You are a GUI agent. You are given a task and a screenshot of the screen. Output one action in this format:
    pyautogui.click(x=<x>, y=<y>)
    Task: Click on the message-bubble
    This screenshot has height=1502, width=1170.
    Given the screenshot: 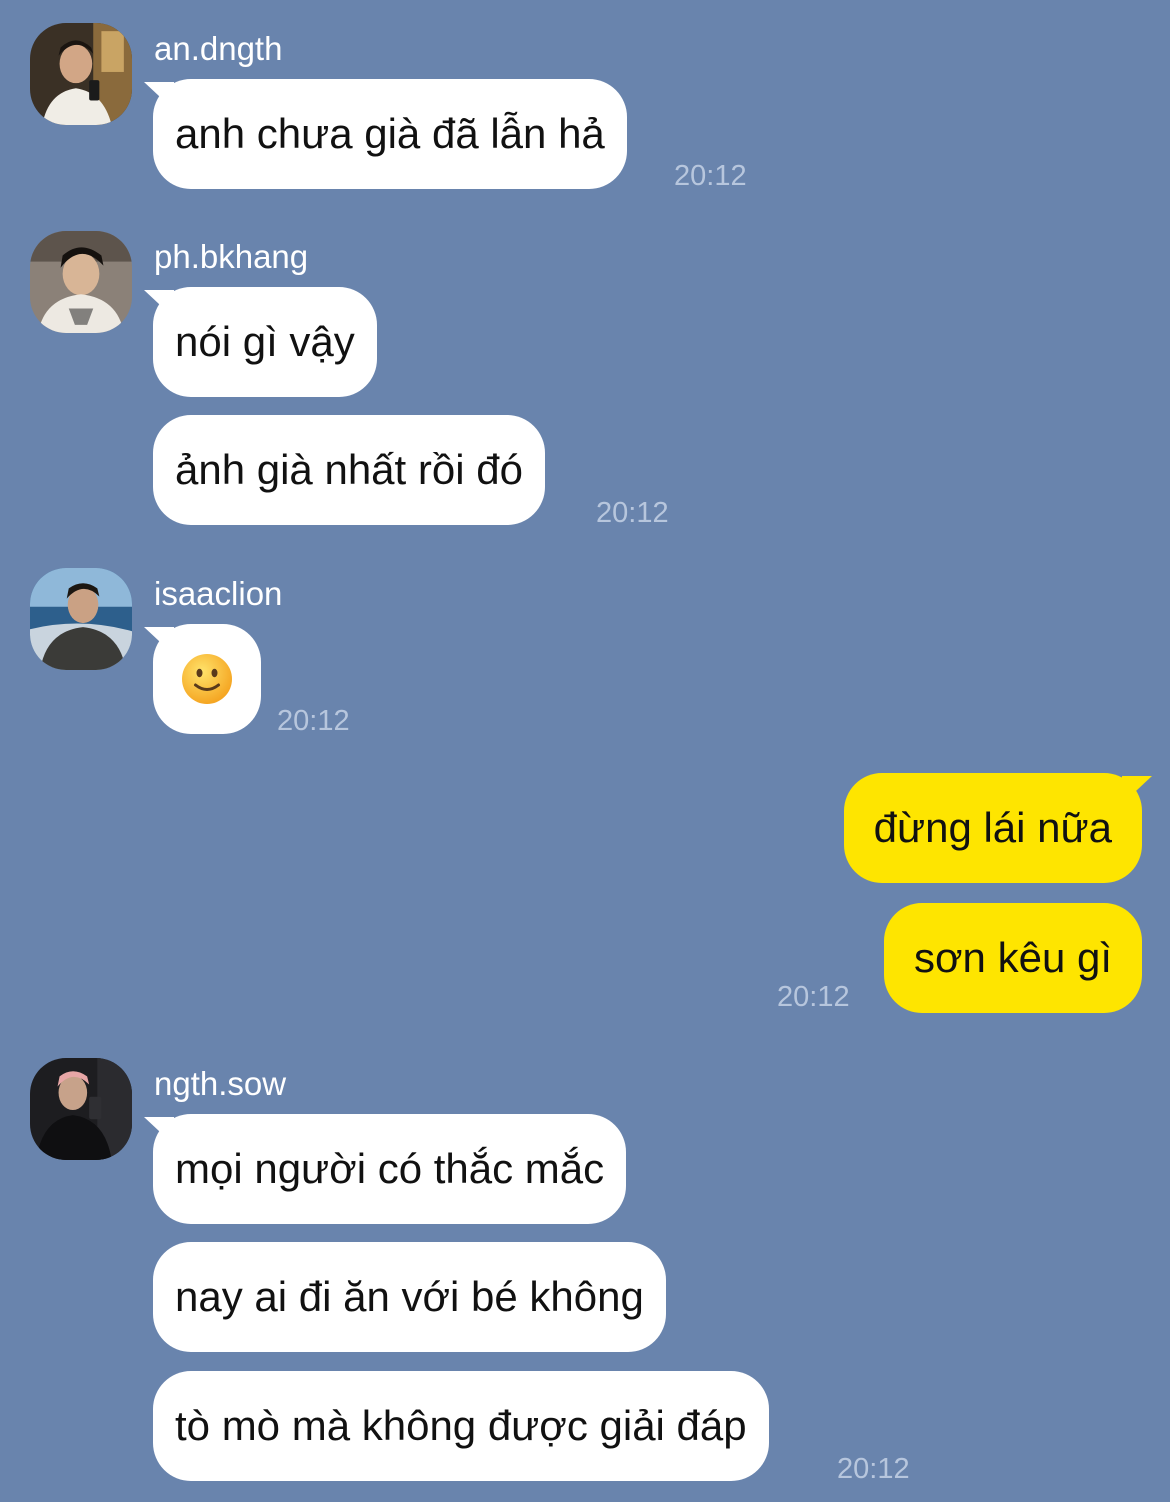 What is the action you would take?
    pyautogui.click(x=207, y=679)
    